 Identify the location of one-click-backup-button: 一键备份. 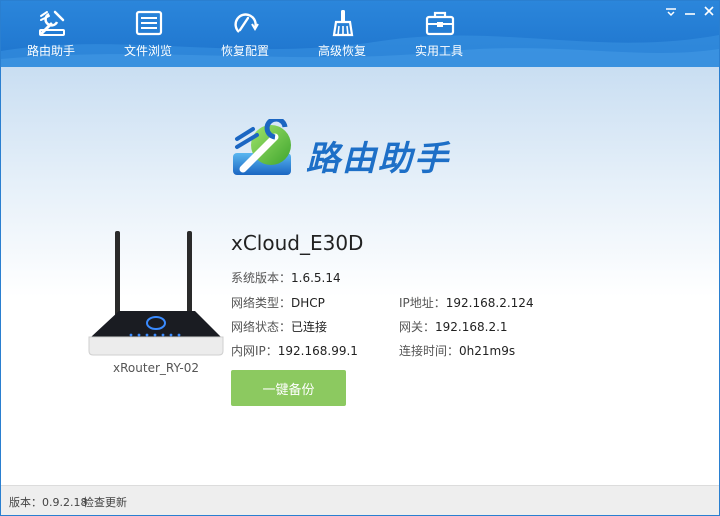
(288, 388).